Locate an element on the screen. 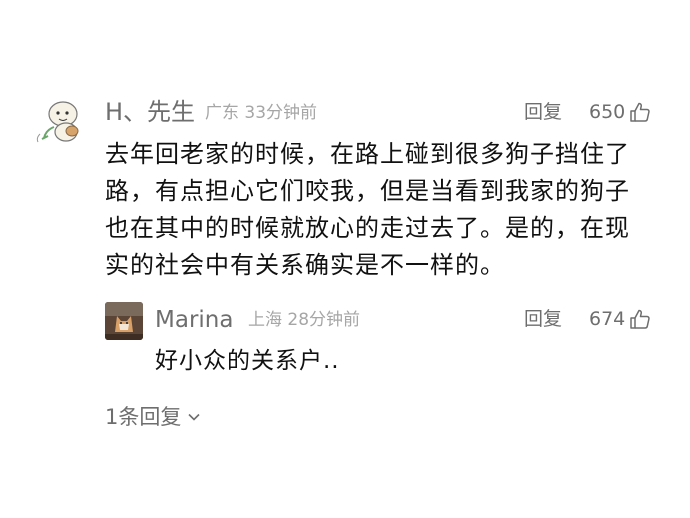 The height and width of the screenshot is (518, 690). view-replies-button: 1条回复 is located at coordinates (153, 417).